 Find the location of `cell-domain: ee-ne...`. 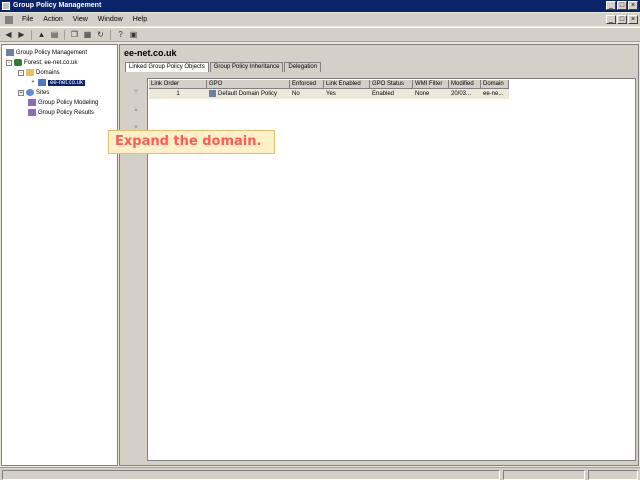

cell-domain: ee-ne... is located at coordinates (493, 94).